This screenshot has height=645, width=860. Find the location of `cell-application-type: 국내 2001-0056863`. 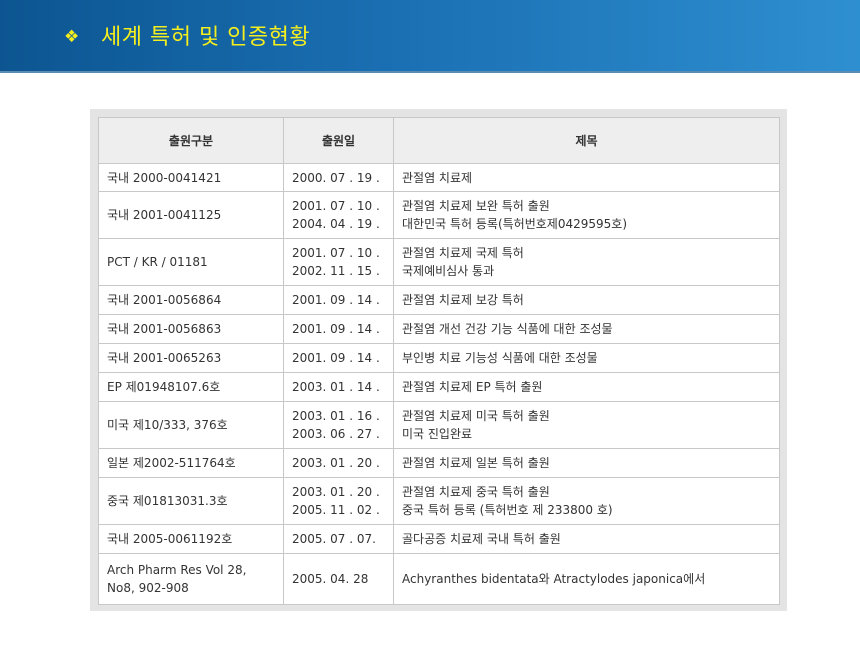

cell-application-type: 국내 2001-0056863 is located at coordinates (191, 329).